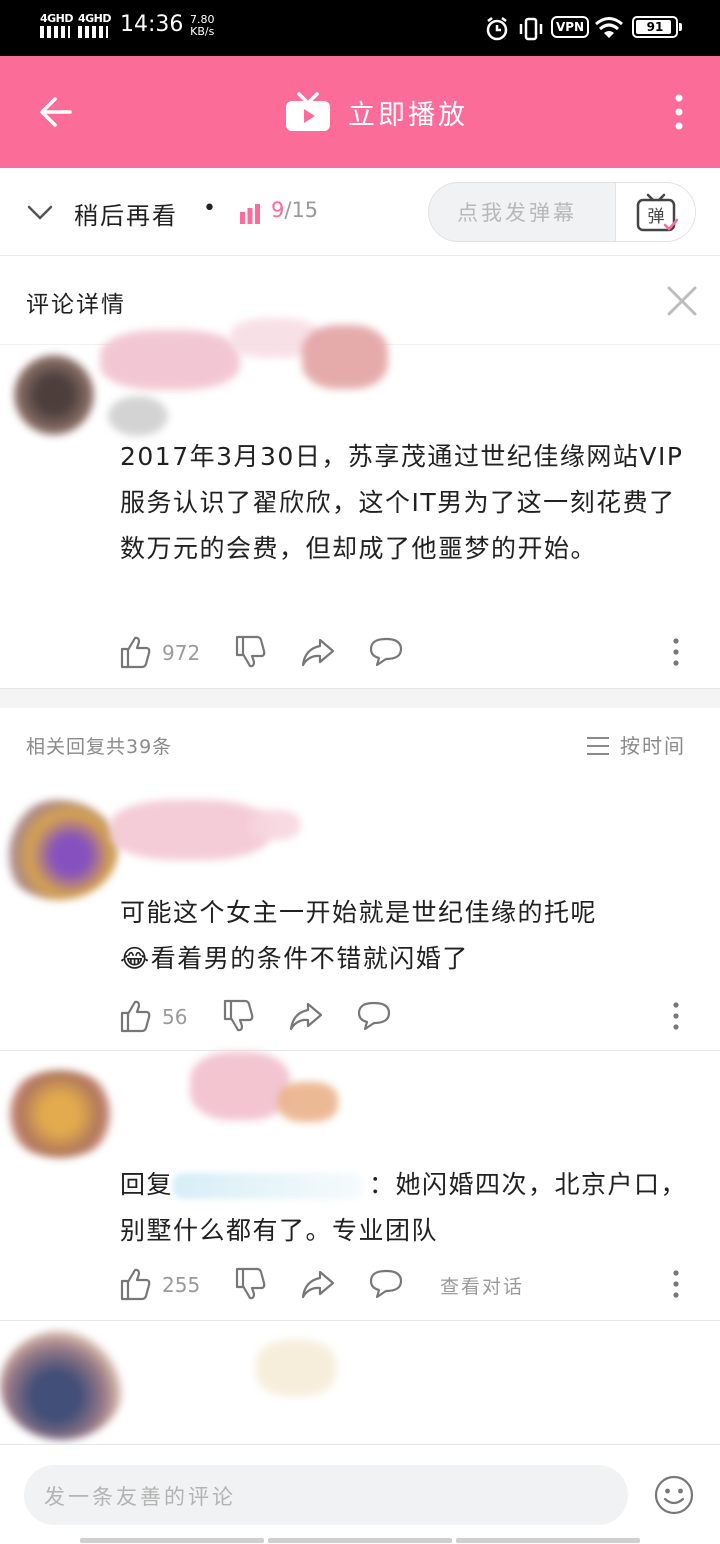 Image resolution: width=720 pixels, height=1544 pixels. What do you see at coordinates (126, 213) in the screenshot?
I see `watch-later-label: 稍后再看` at bounding box center [126, 213].